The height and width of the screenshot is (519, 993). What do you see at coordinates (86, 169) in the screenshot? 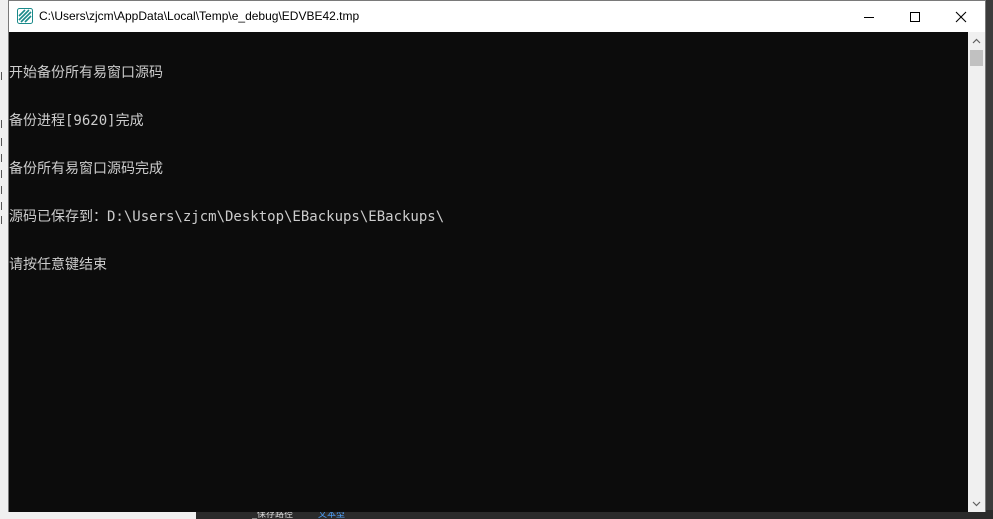
I see `console-line: 备份所有易窗口源码完成` at bounding box center [86, 169].